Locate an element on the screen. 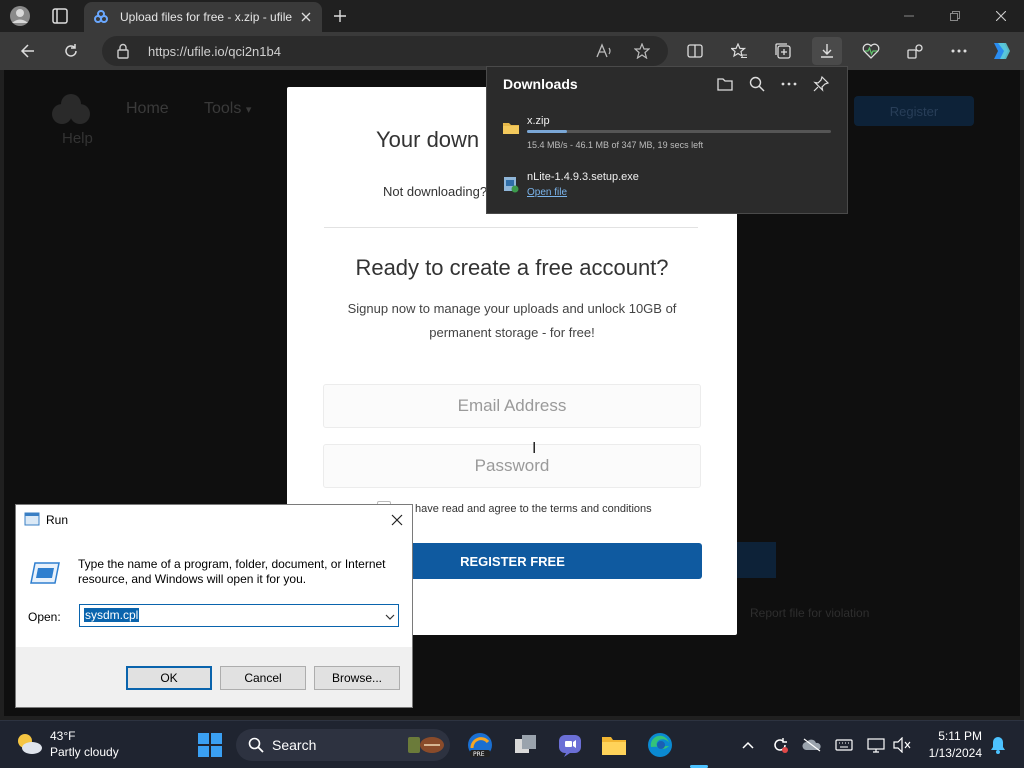 The image size is (1024, 768). search-label: Search is located at coordinates (294, 745).